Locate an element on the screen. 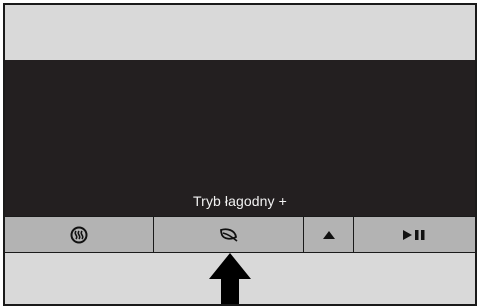  gentle-mode-button is located at coordinates (228, 234).